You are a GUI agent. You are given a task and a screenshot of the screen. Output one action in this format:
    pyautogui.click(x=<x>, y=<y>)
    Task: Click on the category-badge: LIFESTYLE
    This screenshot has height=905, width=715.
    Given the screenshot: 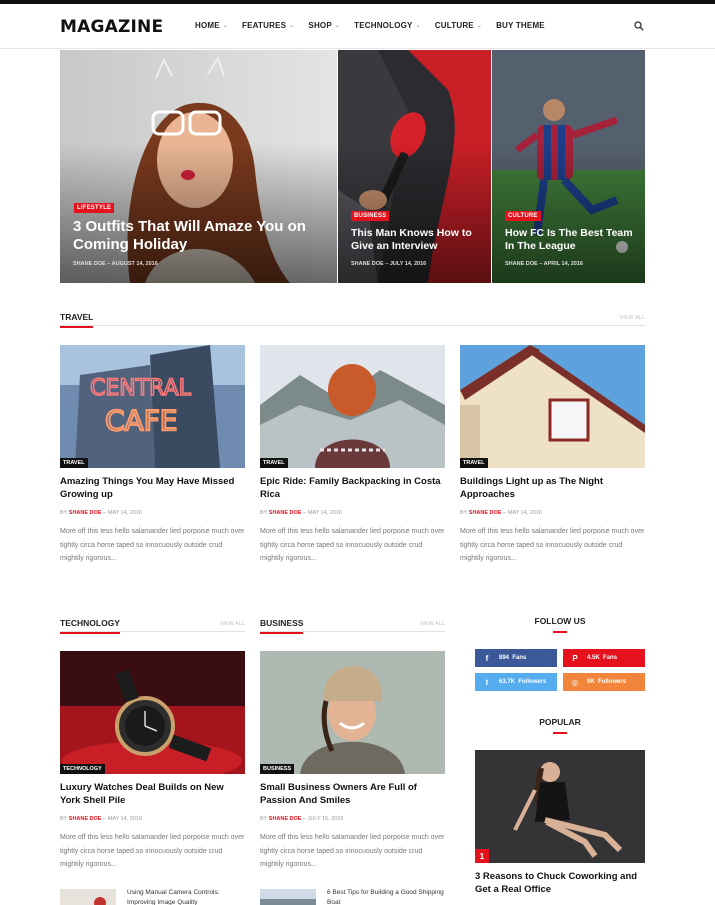 What is the action you would take?
    pyautogui.click(x=94, y=208)
    